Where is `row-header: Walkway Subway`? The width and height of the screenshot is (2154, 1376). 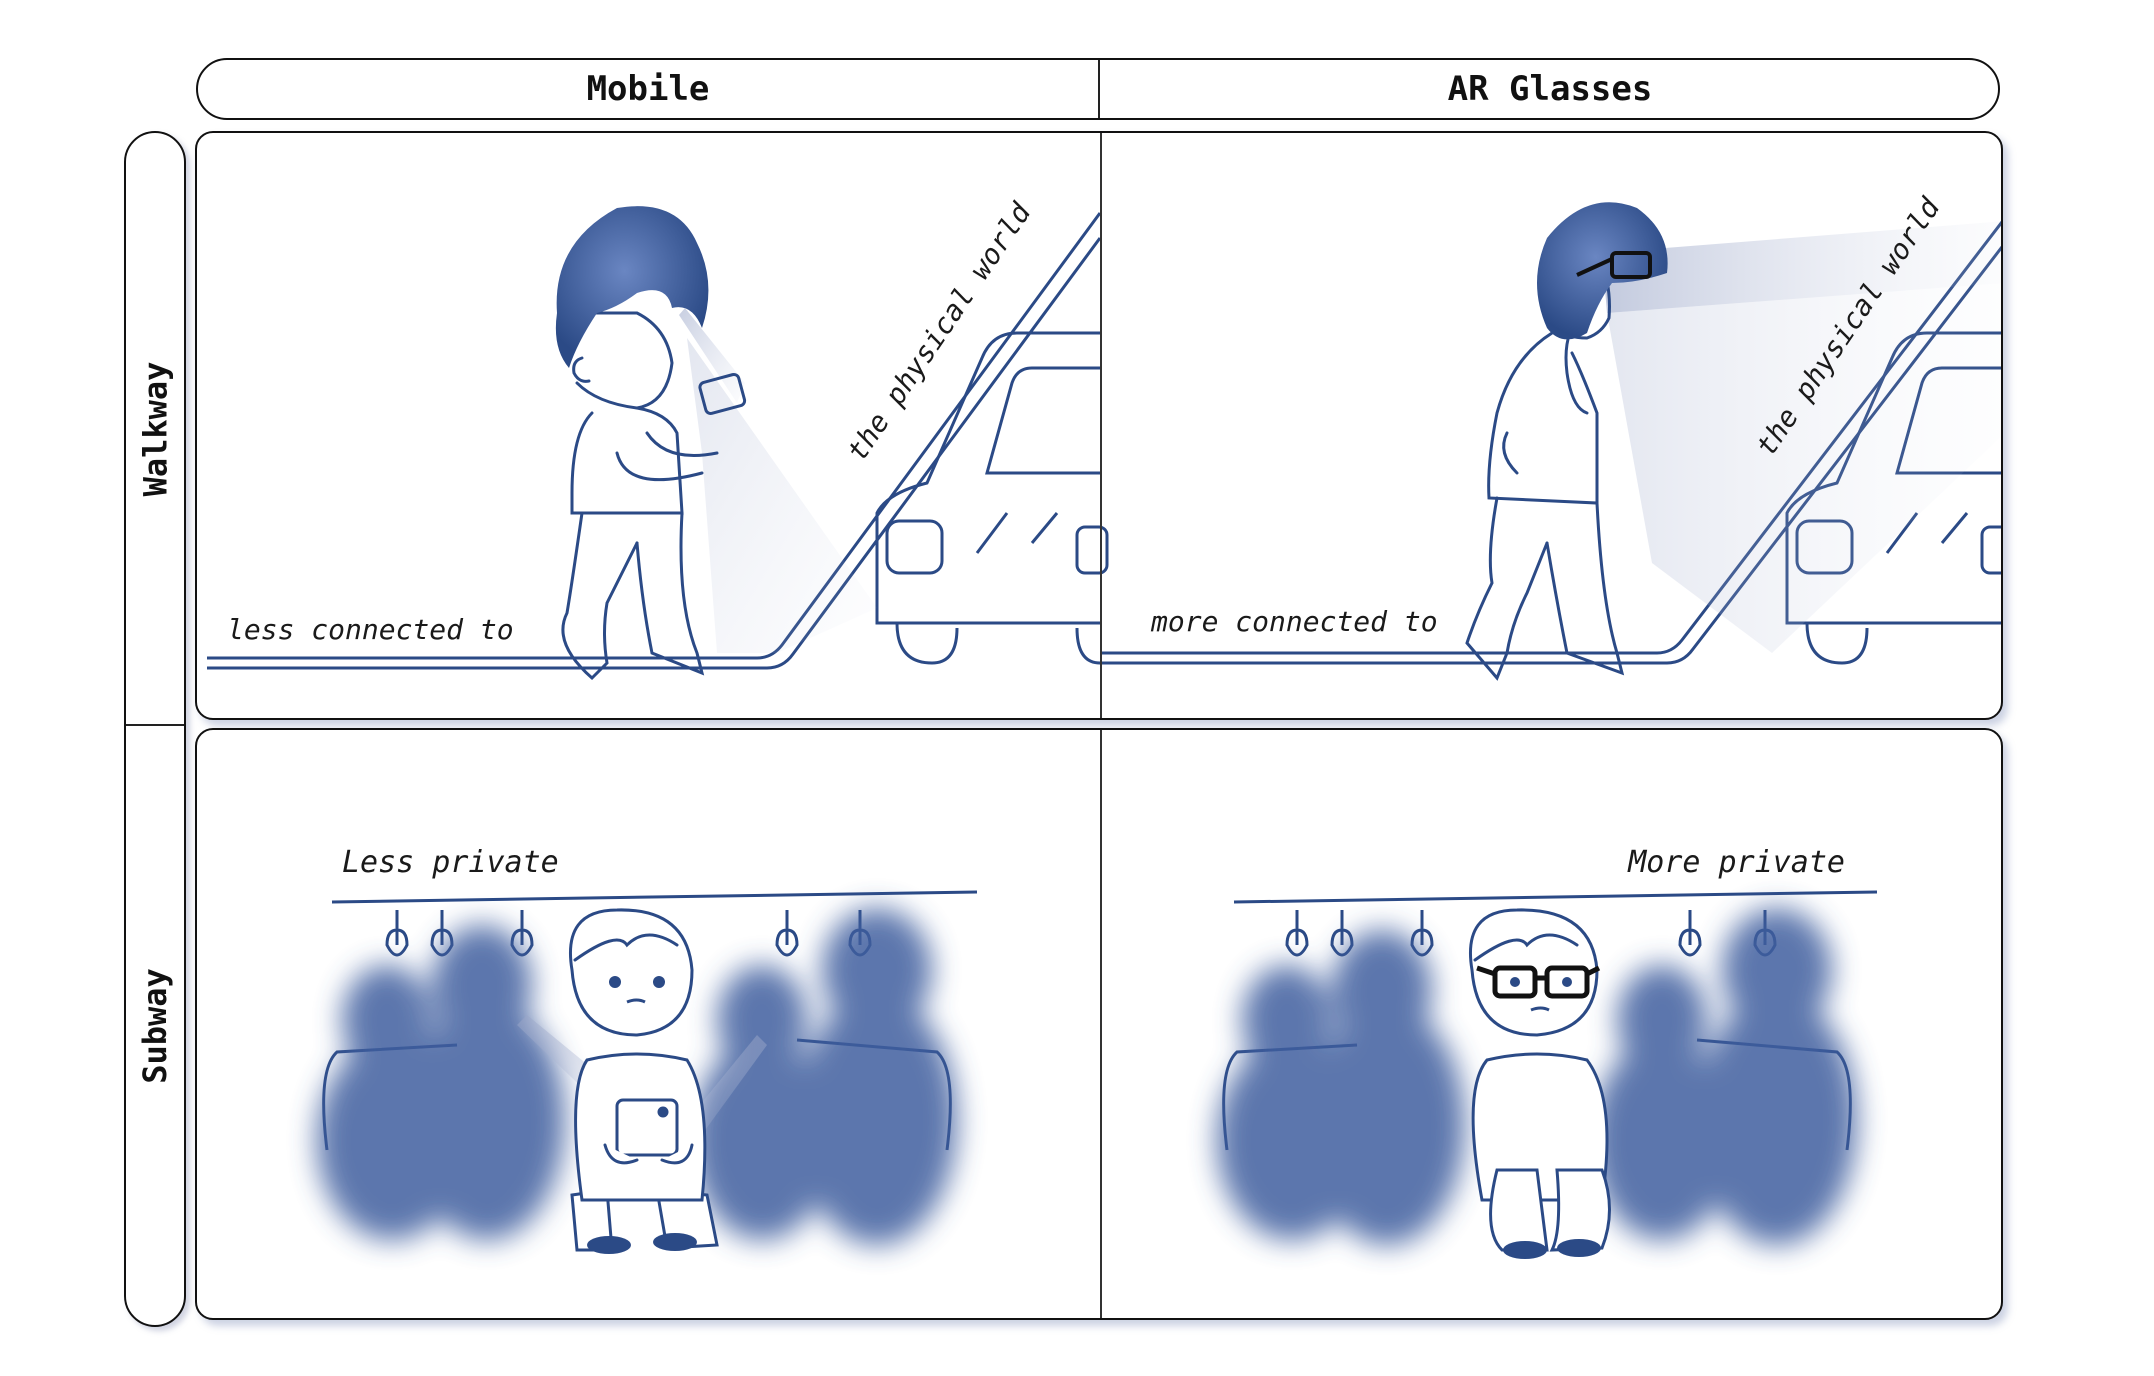 row-header: Walkway Subway is located at coordinates (155, 729).